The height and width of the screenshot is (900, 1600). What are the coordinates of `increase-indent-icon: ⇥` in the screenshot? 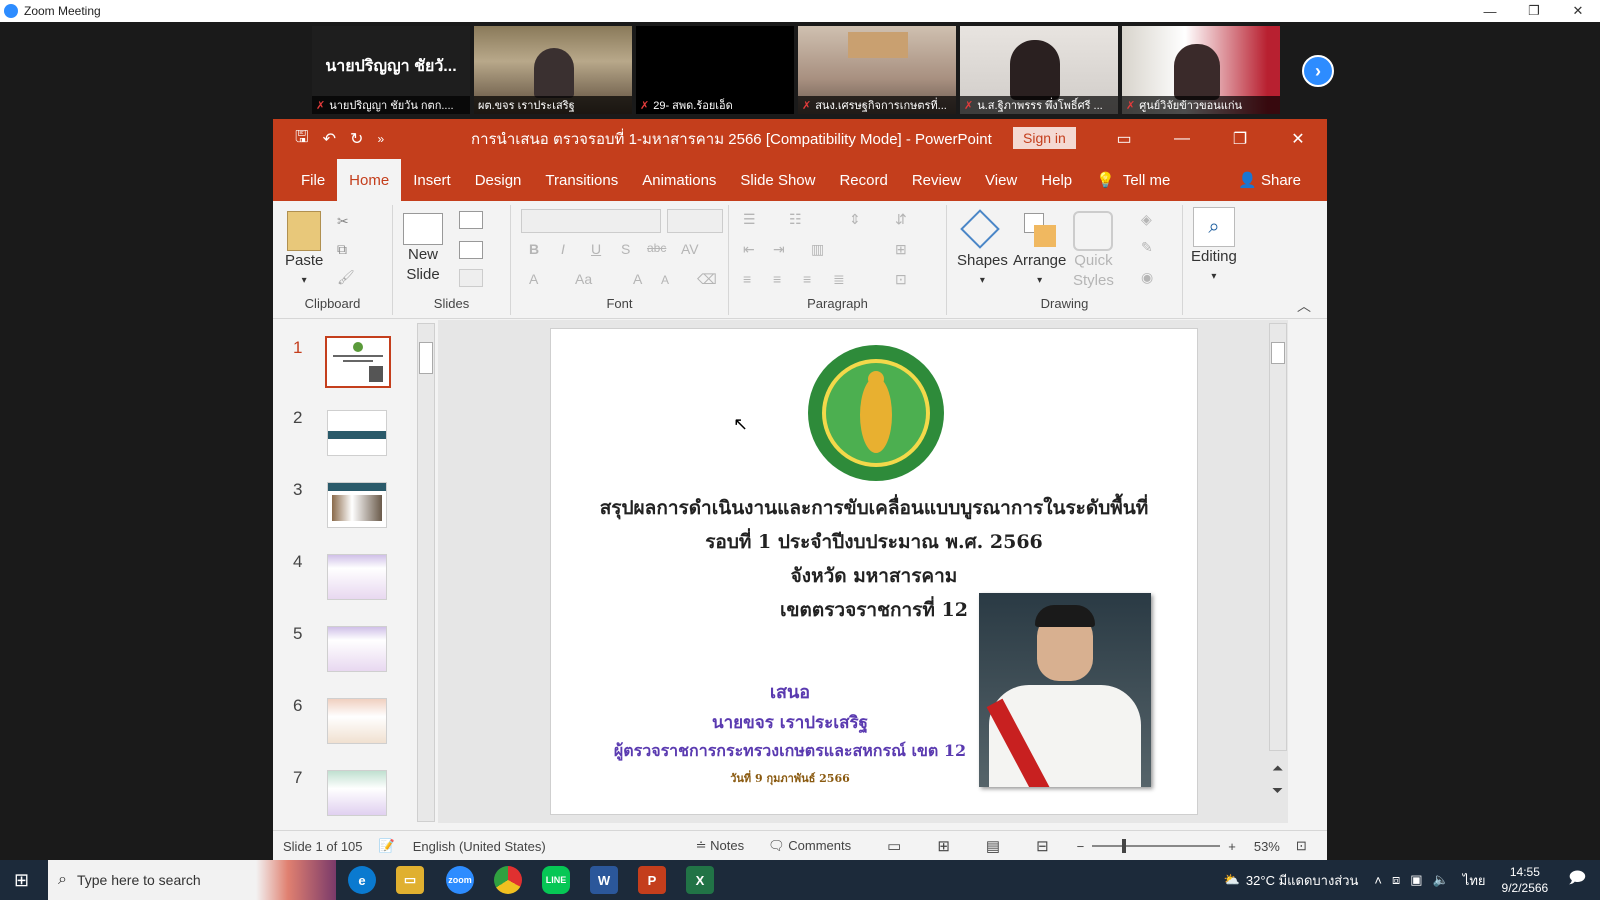 It's located at (779, 249).